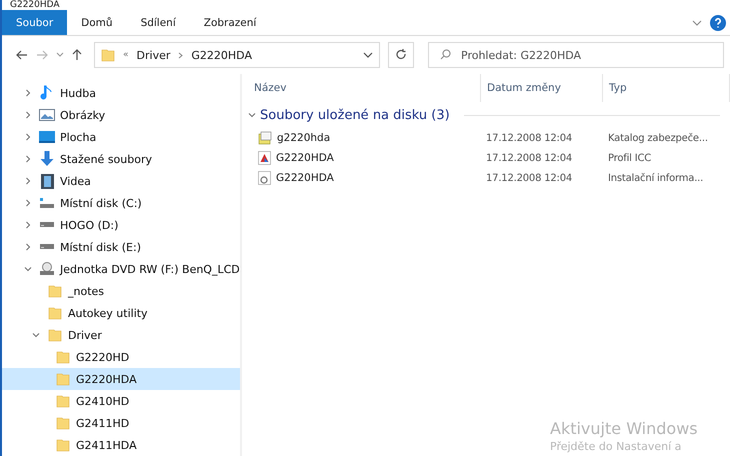  What do you see at coordinates (372, 138) in the screenshot?
I see `file-name: g2220hda` at bounding box center [372, 138].